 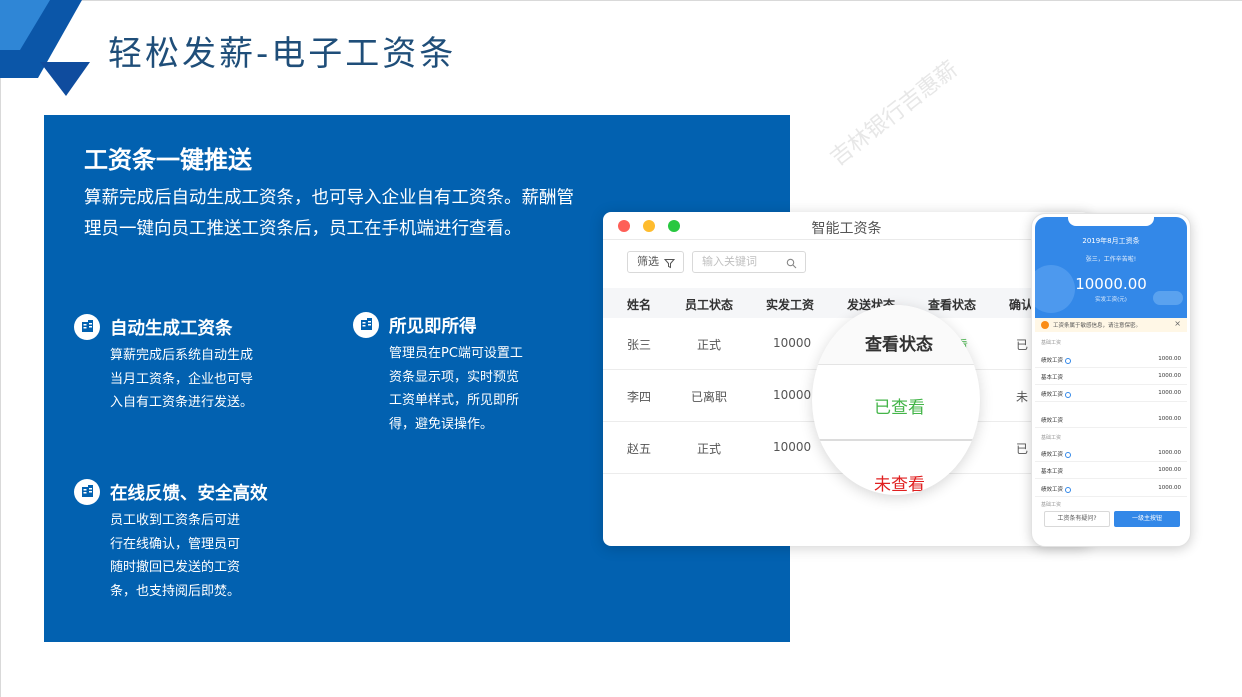 What do you see at coordinates (182, 379) in the screenshot?
I see `feature-description: 算薪完成后系统自动生成当月工资条，企业也可导入自有工资条进行发送。` at bounding box center [182, 379].